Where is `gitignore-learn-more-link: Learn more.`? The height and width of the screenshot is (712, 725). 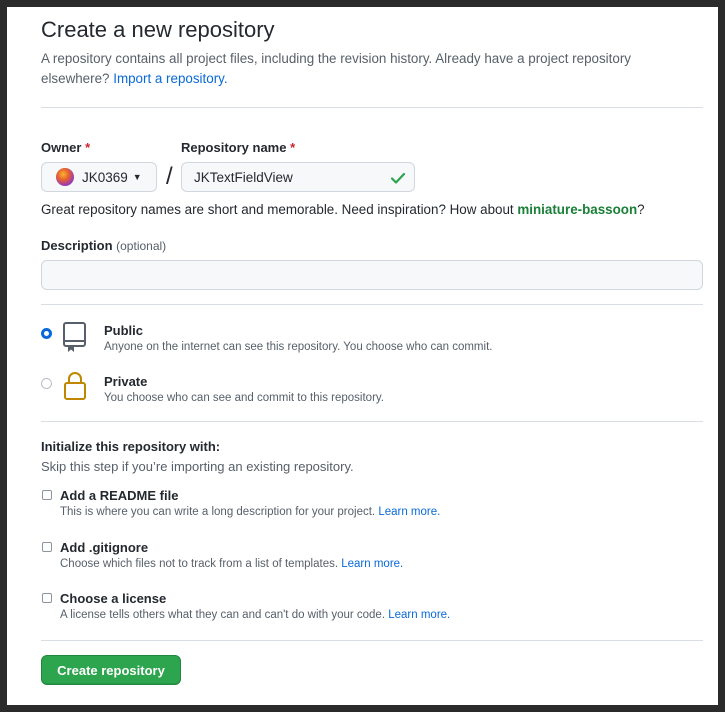 gitignore-learn-more-link: Learn more. is located at coordinates (372, 564).